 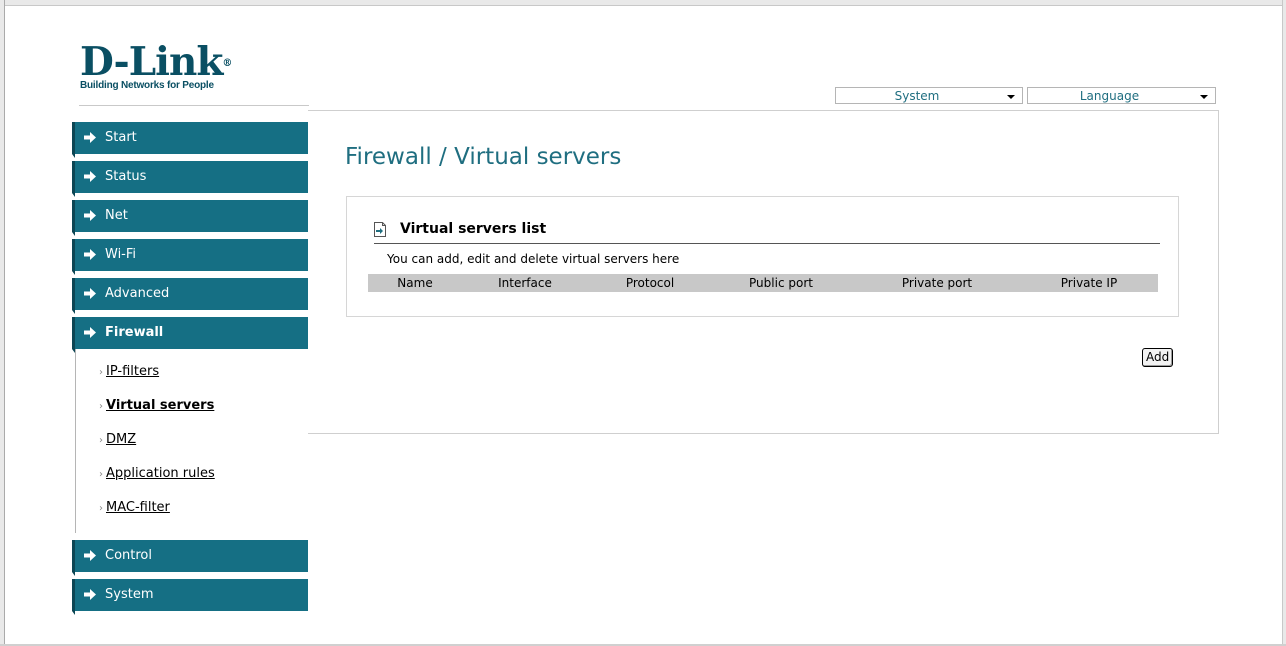 I want to click on submenu-item-application-rules: › Application rules, so click(x=192, y=480).